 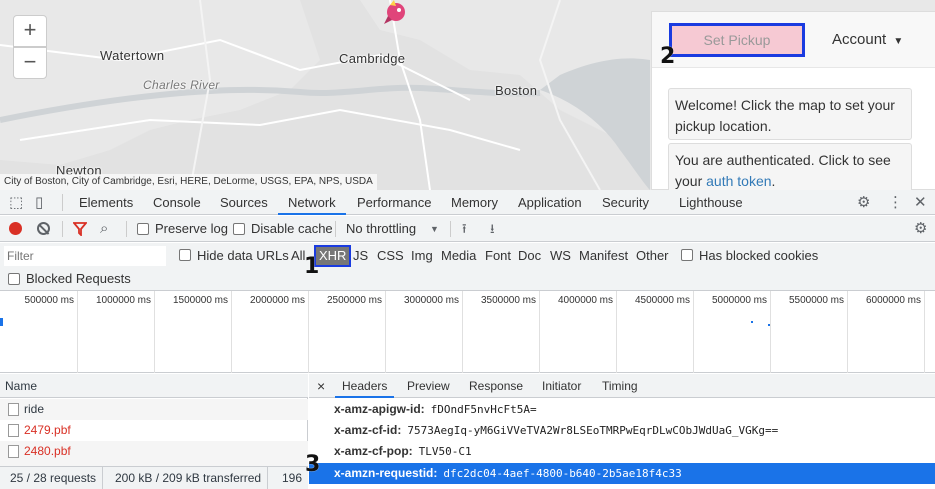 What do you see at coordinates (392, 229) in the screenshot?
I see `throttling-select: No throttling ▼` at bounding box center [392, 229].